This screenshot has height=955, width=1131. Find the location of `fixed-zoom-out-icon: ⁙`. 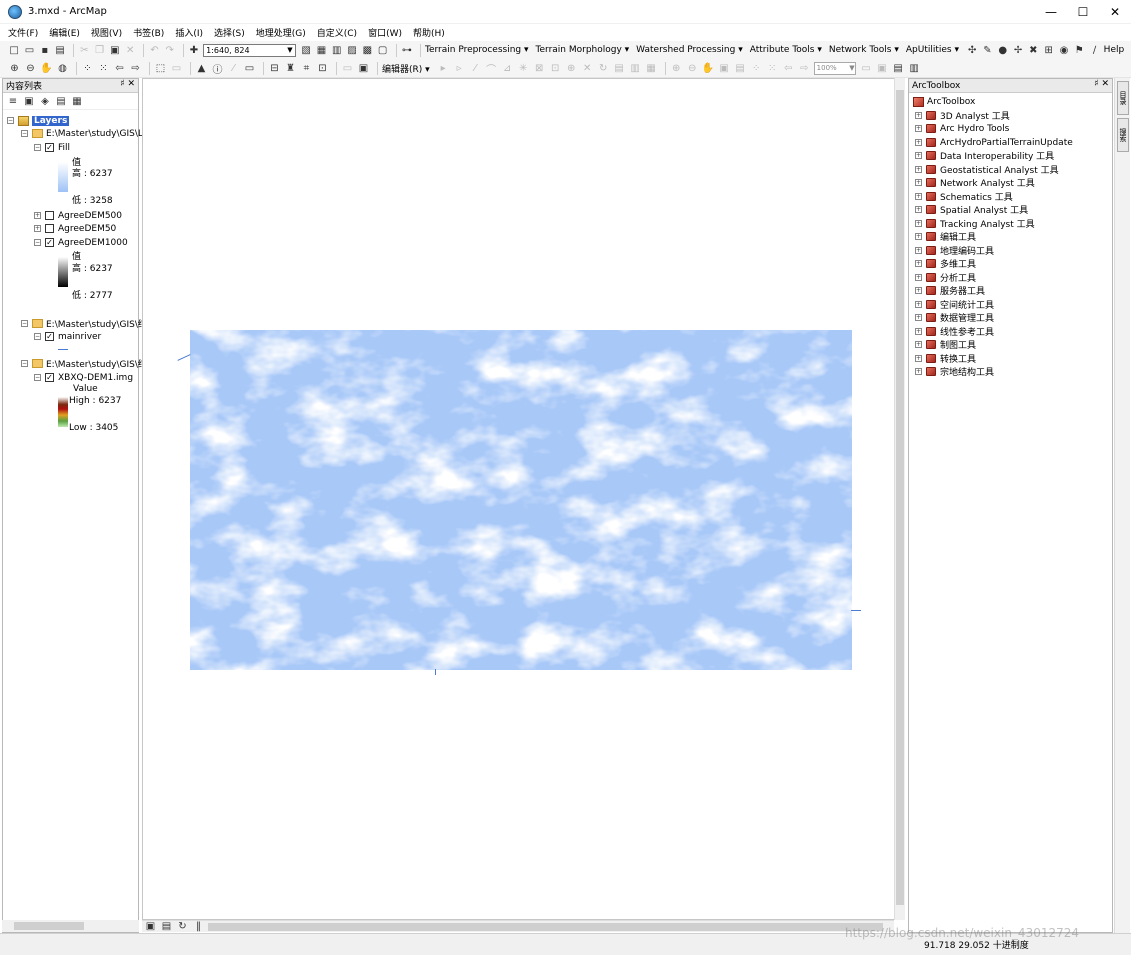

fixed-zoom-out-icon: ⁙ is located at coordinates (103, 68).